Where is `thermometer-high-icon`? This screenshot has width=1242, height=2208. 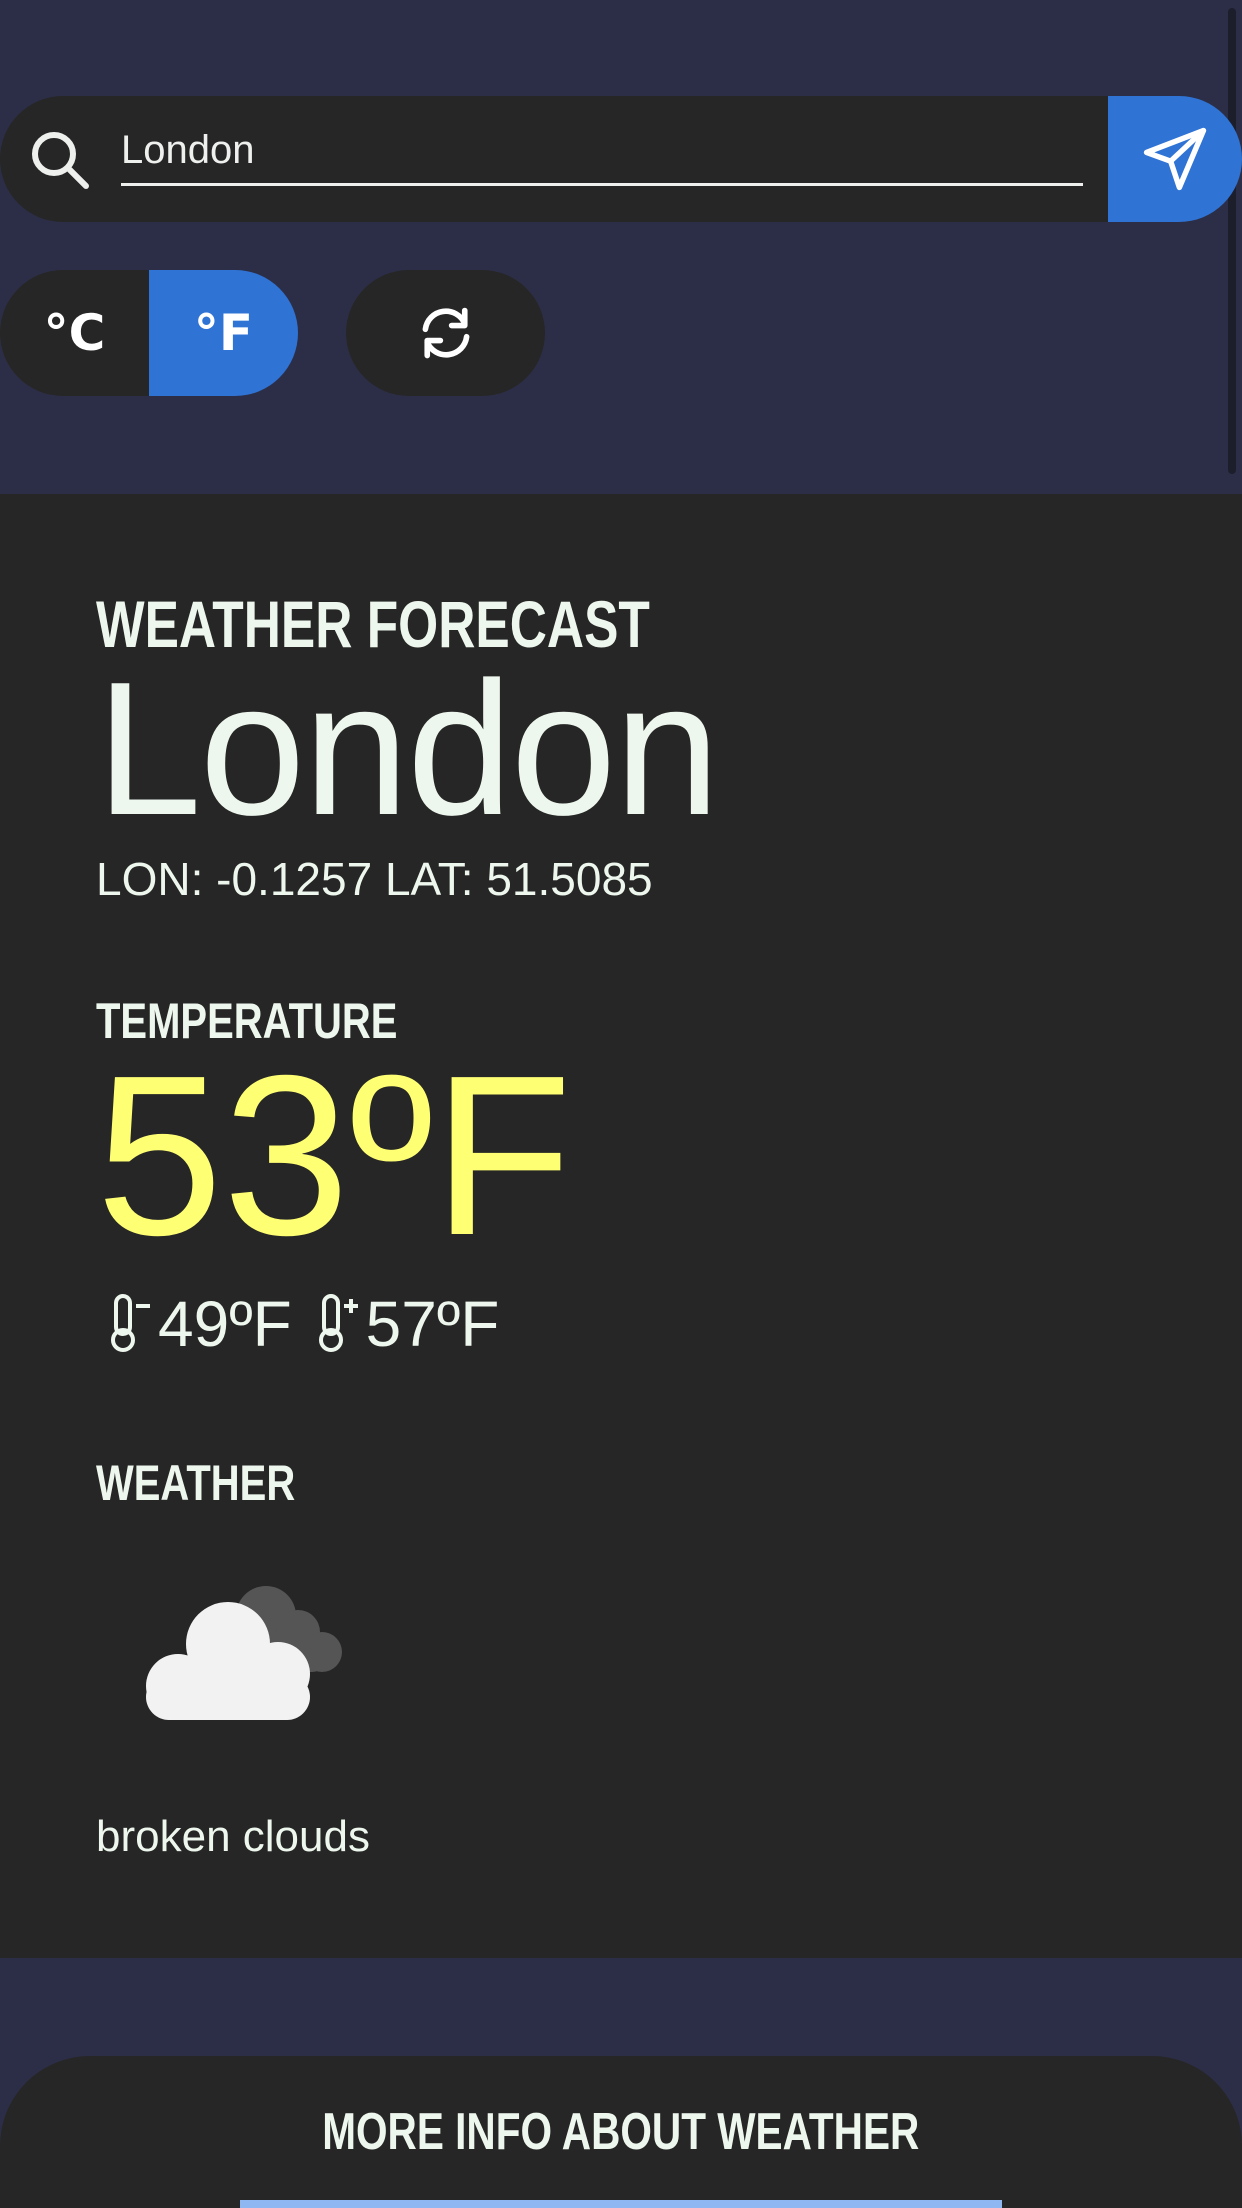
thermometer-high-icon is located at coordinates (338, 1323).